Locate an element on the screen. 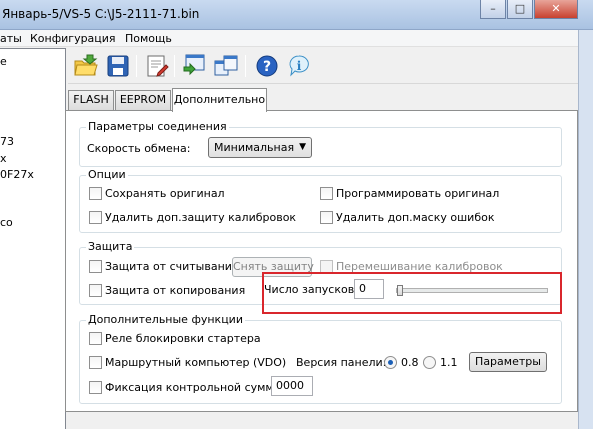  route-computer-label: Маршрутный компьютер (VDO) is located at coordinates (196, 362).